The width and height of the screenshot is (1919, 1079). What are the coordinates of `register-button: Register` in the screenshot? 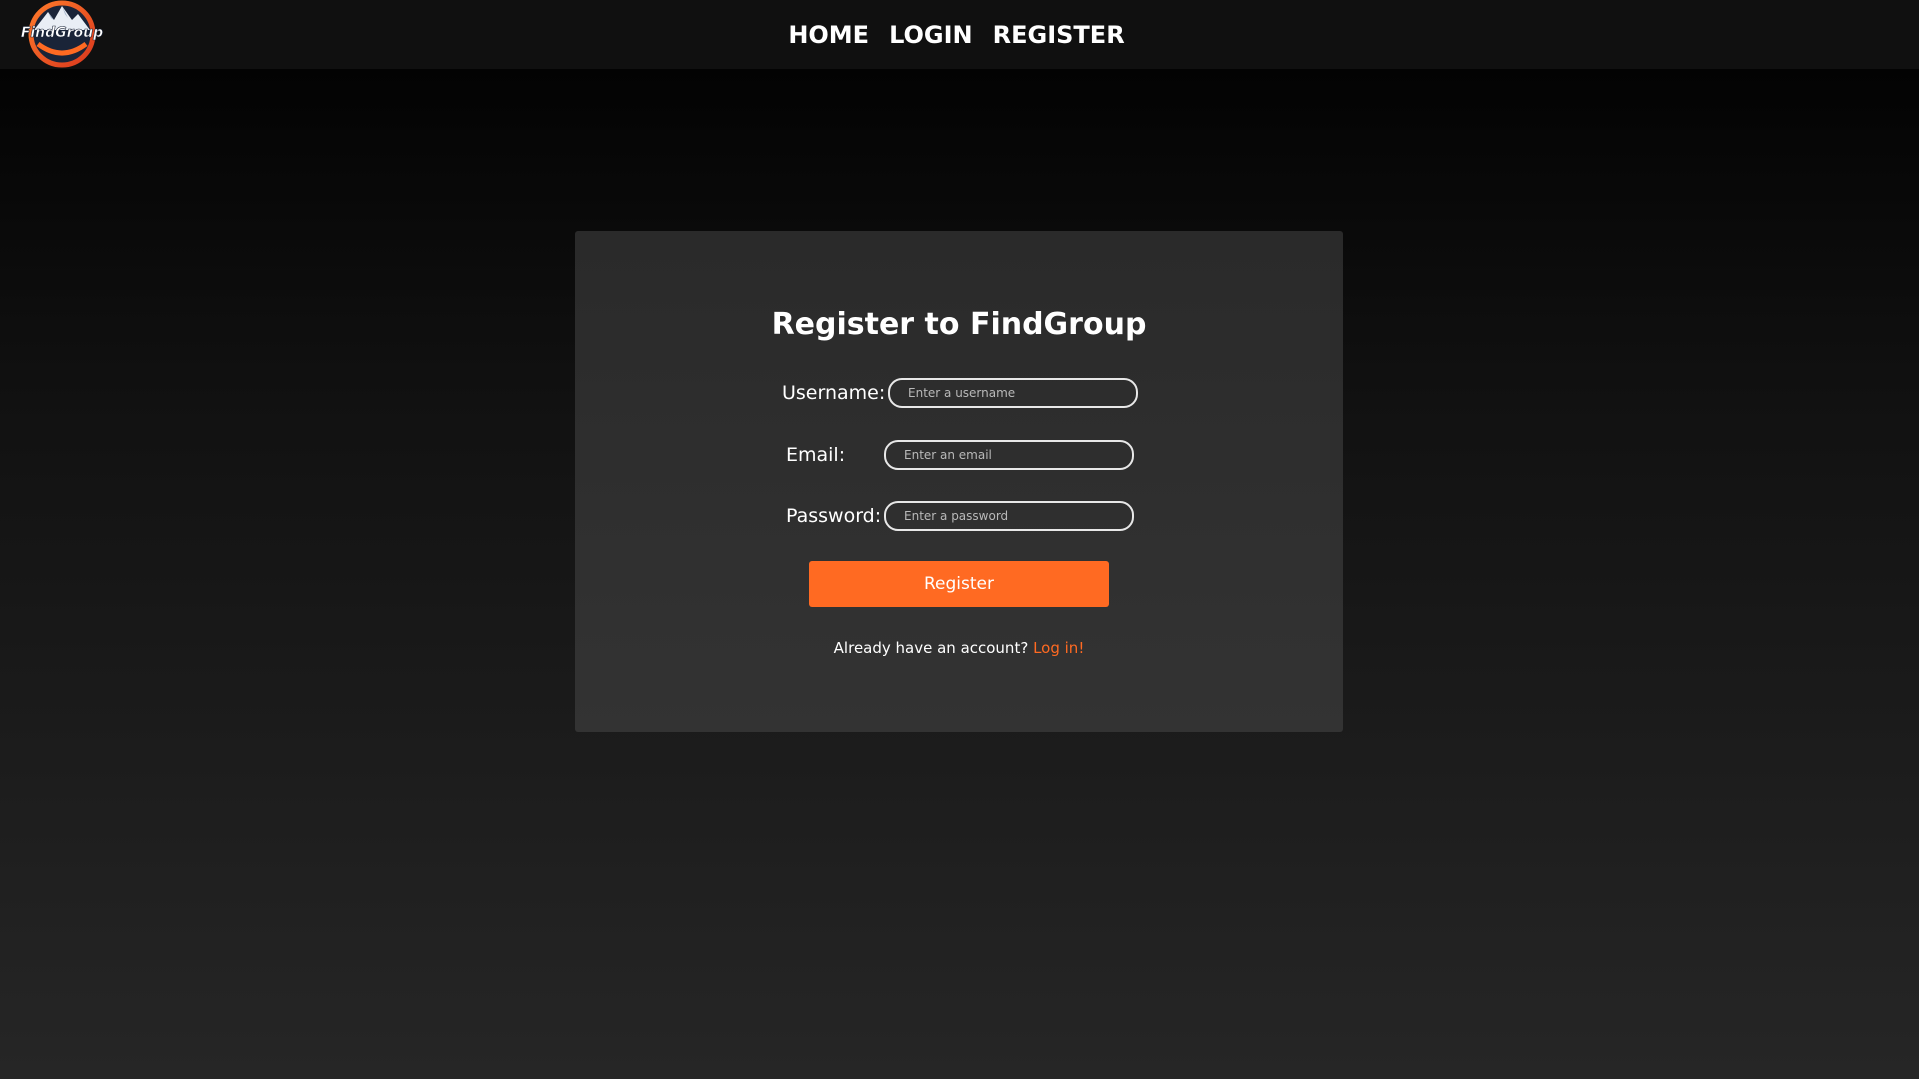 It's located at (959, 584).